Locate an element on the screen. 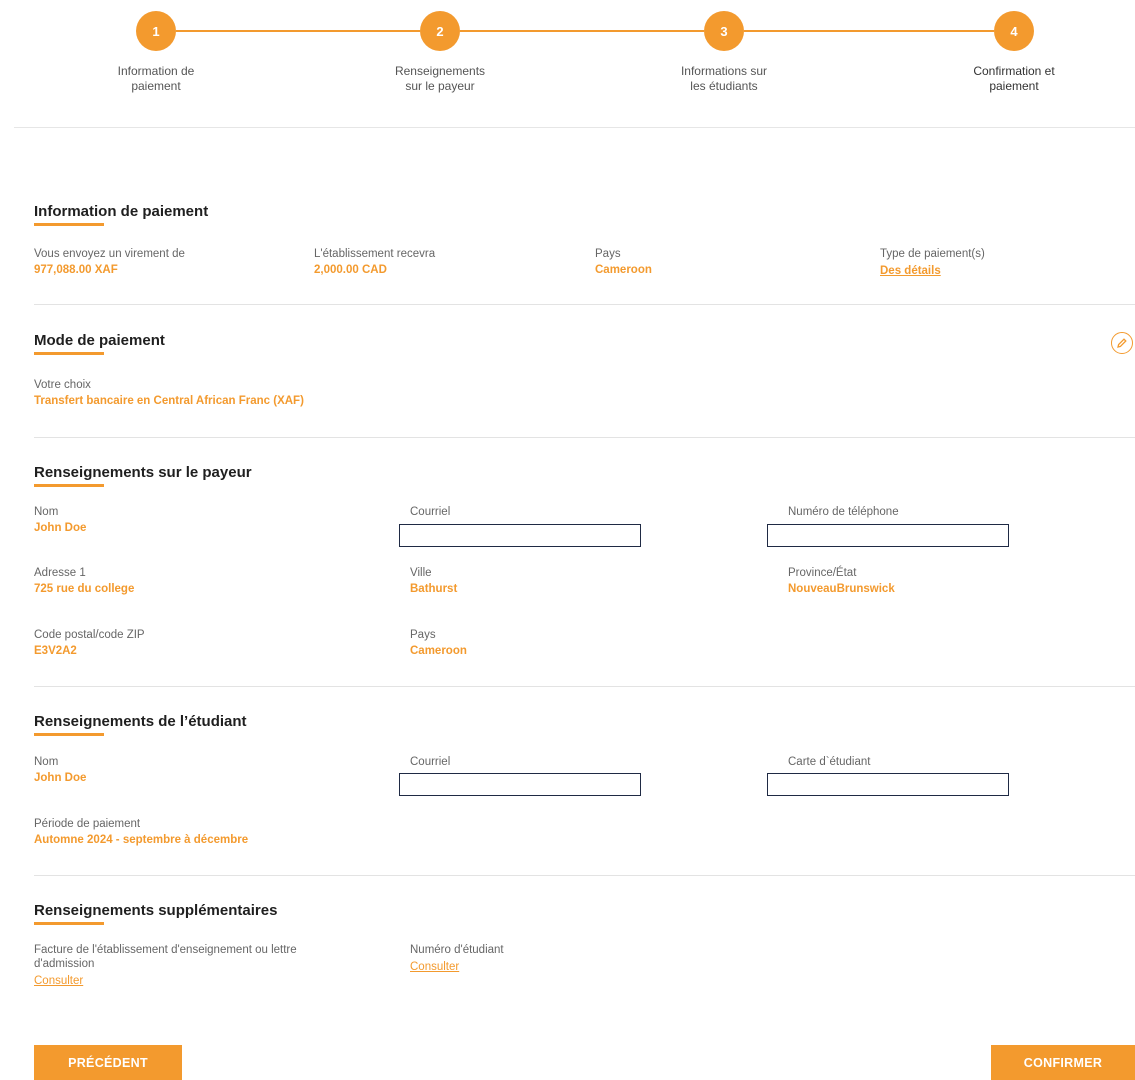 Image resolution: width=1135 pixels, height=1080 pixels. step-1-label: Information de paiement is located at coordinates (156, 78).